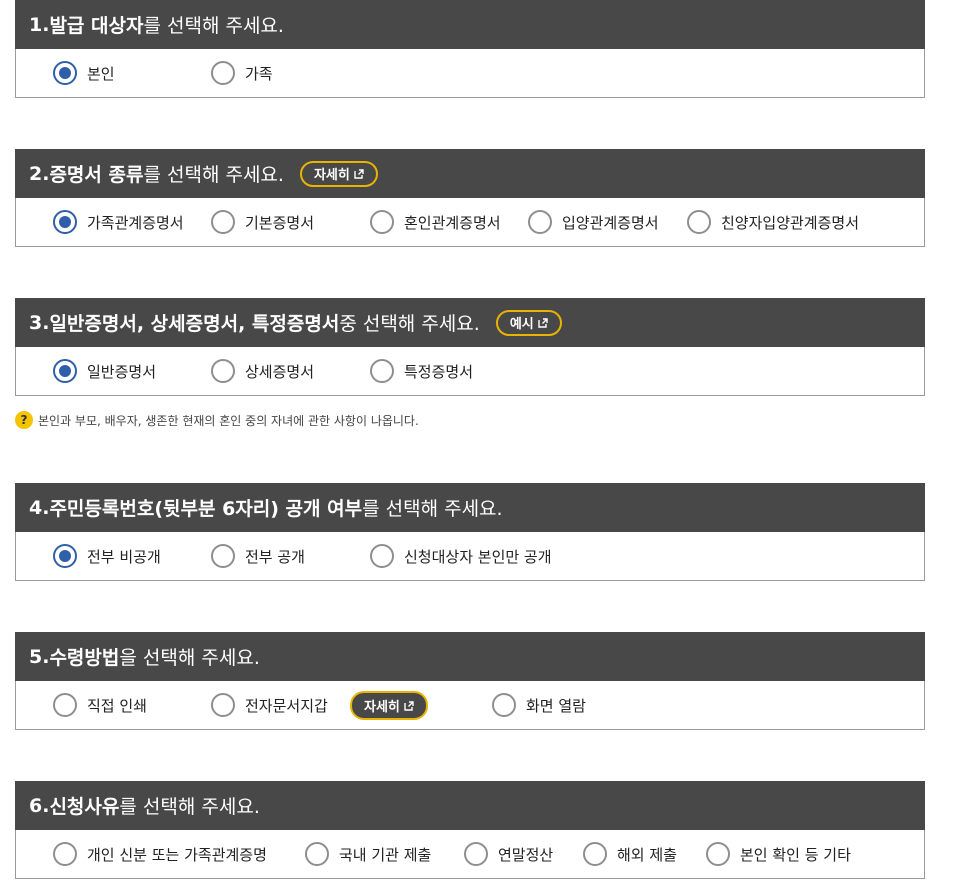 Image resolution: width=953 pixels, height=887 pixels. Describe the element at coordinates (117, 705) in the screenshot. I see `option-label: 직접 인쇄` at that location.